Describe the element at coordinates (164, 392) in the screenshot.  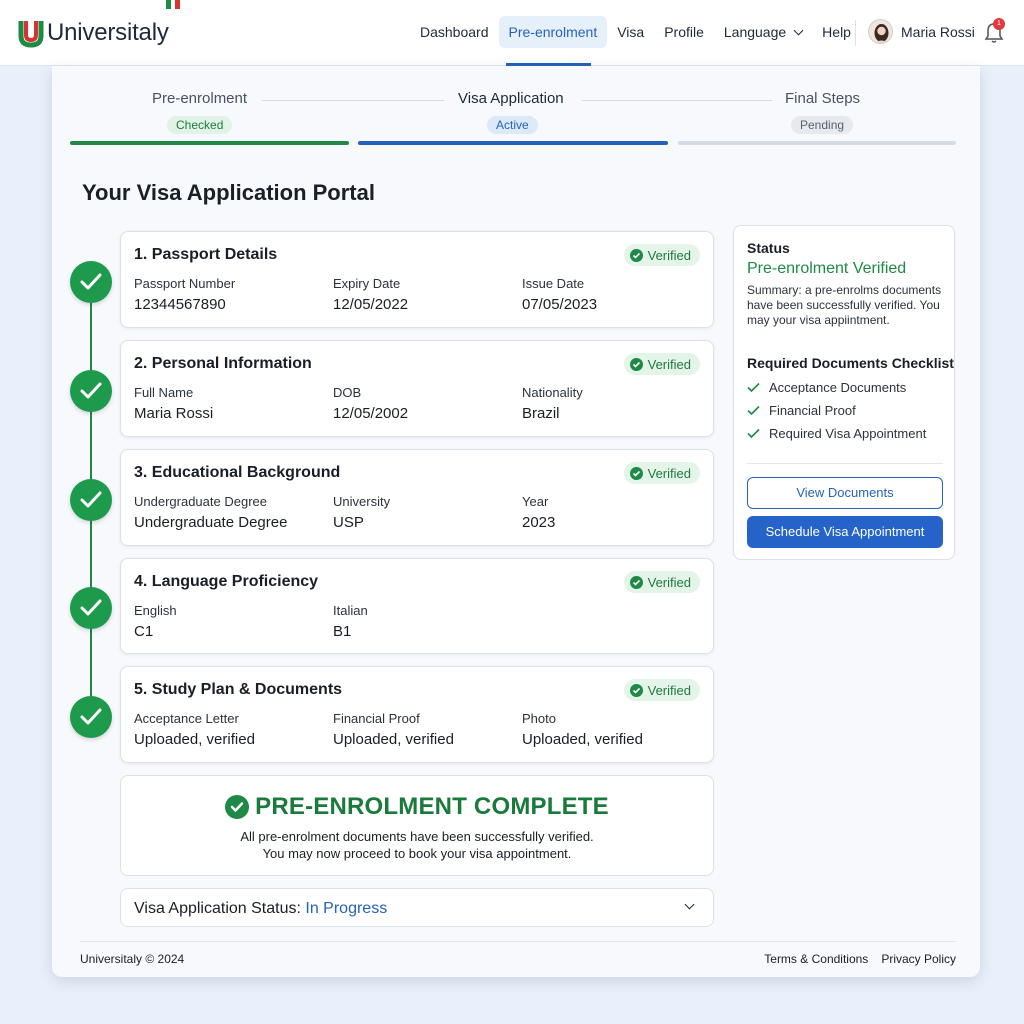
I see `field-label: Full Name` at that location.